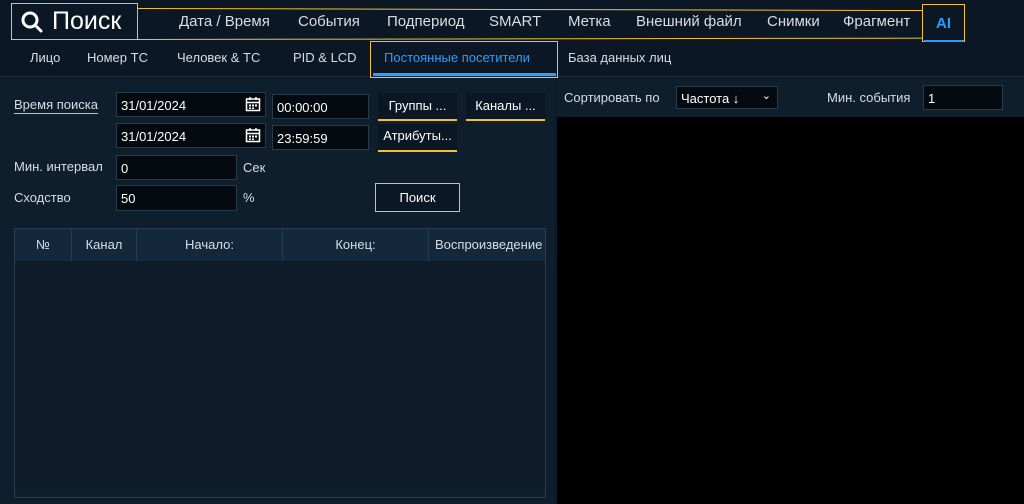 This screenshot has width=1024, height=504. What do you see at coordinates (176, 198) in the screenshot?
I see `similarity-field: 50` at bounding box center [176, 198].